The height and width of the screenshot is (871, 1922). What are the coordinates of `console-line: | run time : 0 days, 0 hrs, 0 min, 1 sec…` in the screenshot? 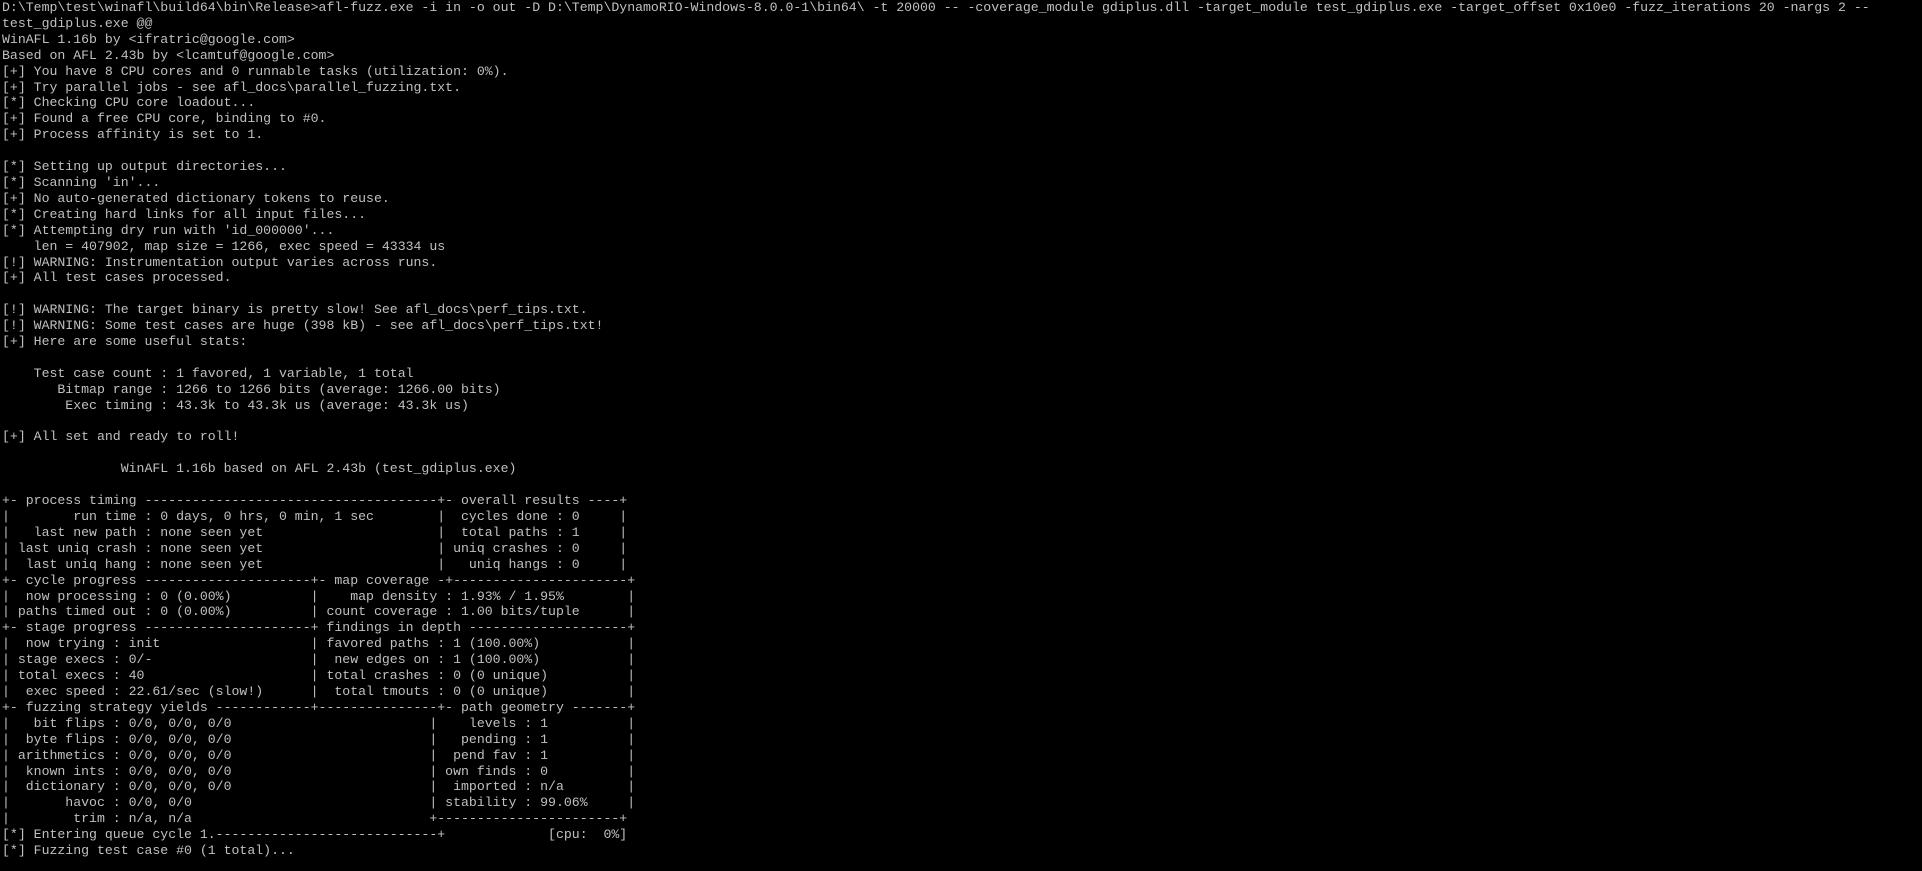 It's located at (315, 516).